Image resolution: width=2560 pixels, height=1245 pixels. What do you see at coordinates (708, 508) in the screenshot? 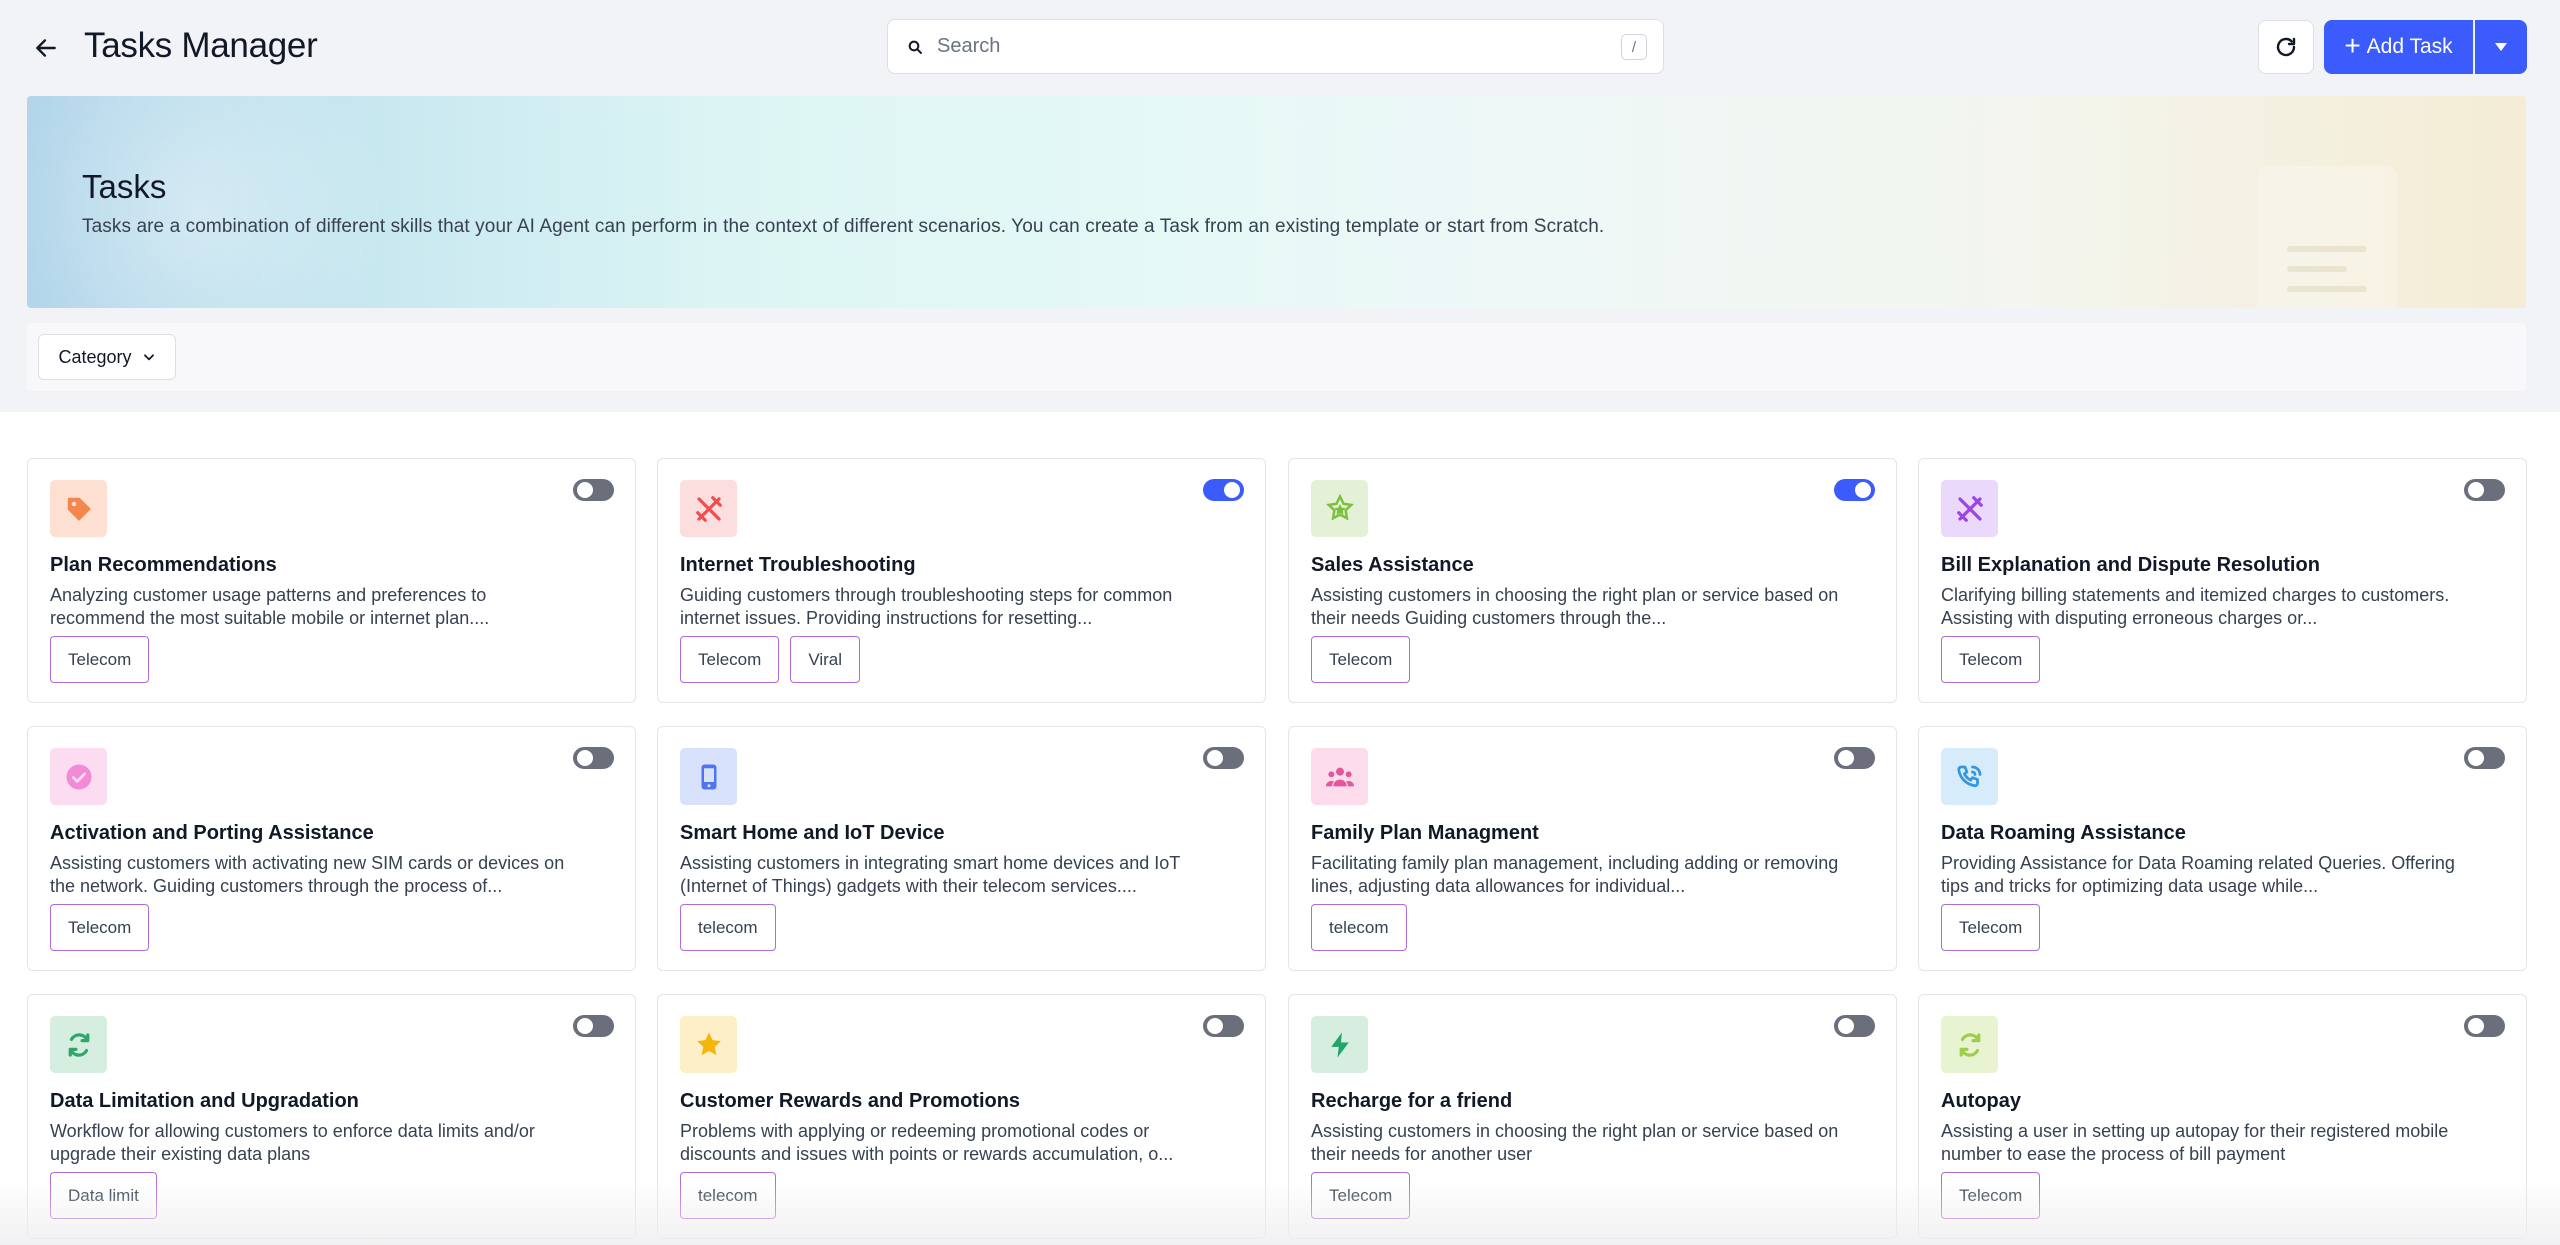
I see `tools-icon` at bounding box center [708, 508].